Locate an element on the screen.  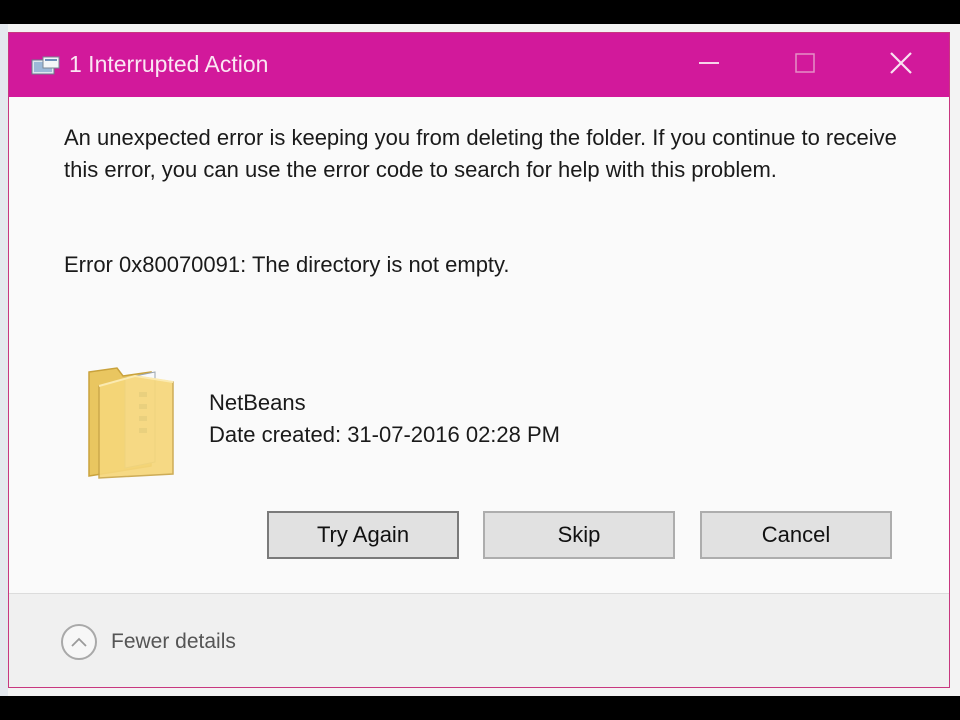
chevron-up-icon is located at coordinates (79, 642).